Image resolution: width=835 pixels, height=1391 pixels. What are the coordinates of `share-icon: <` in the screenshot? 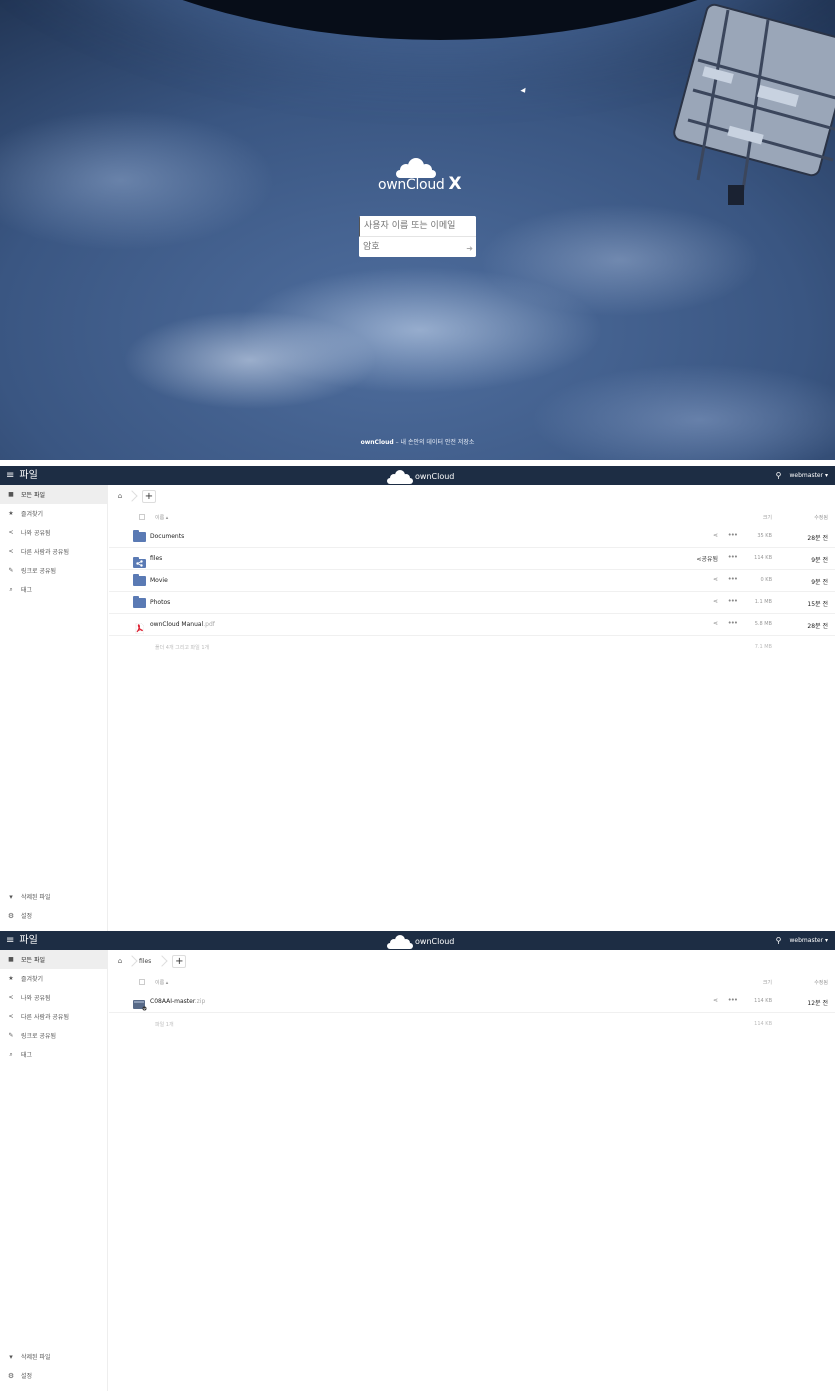 It's located at (11, 997).